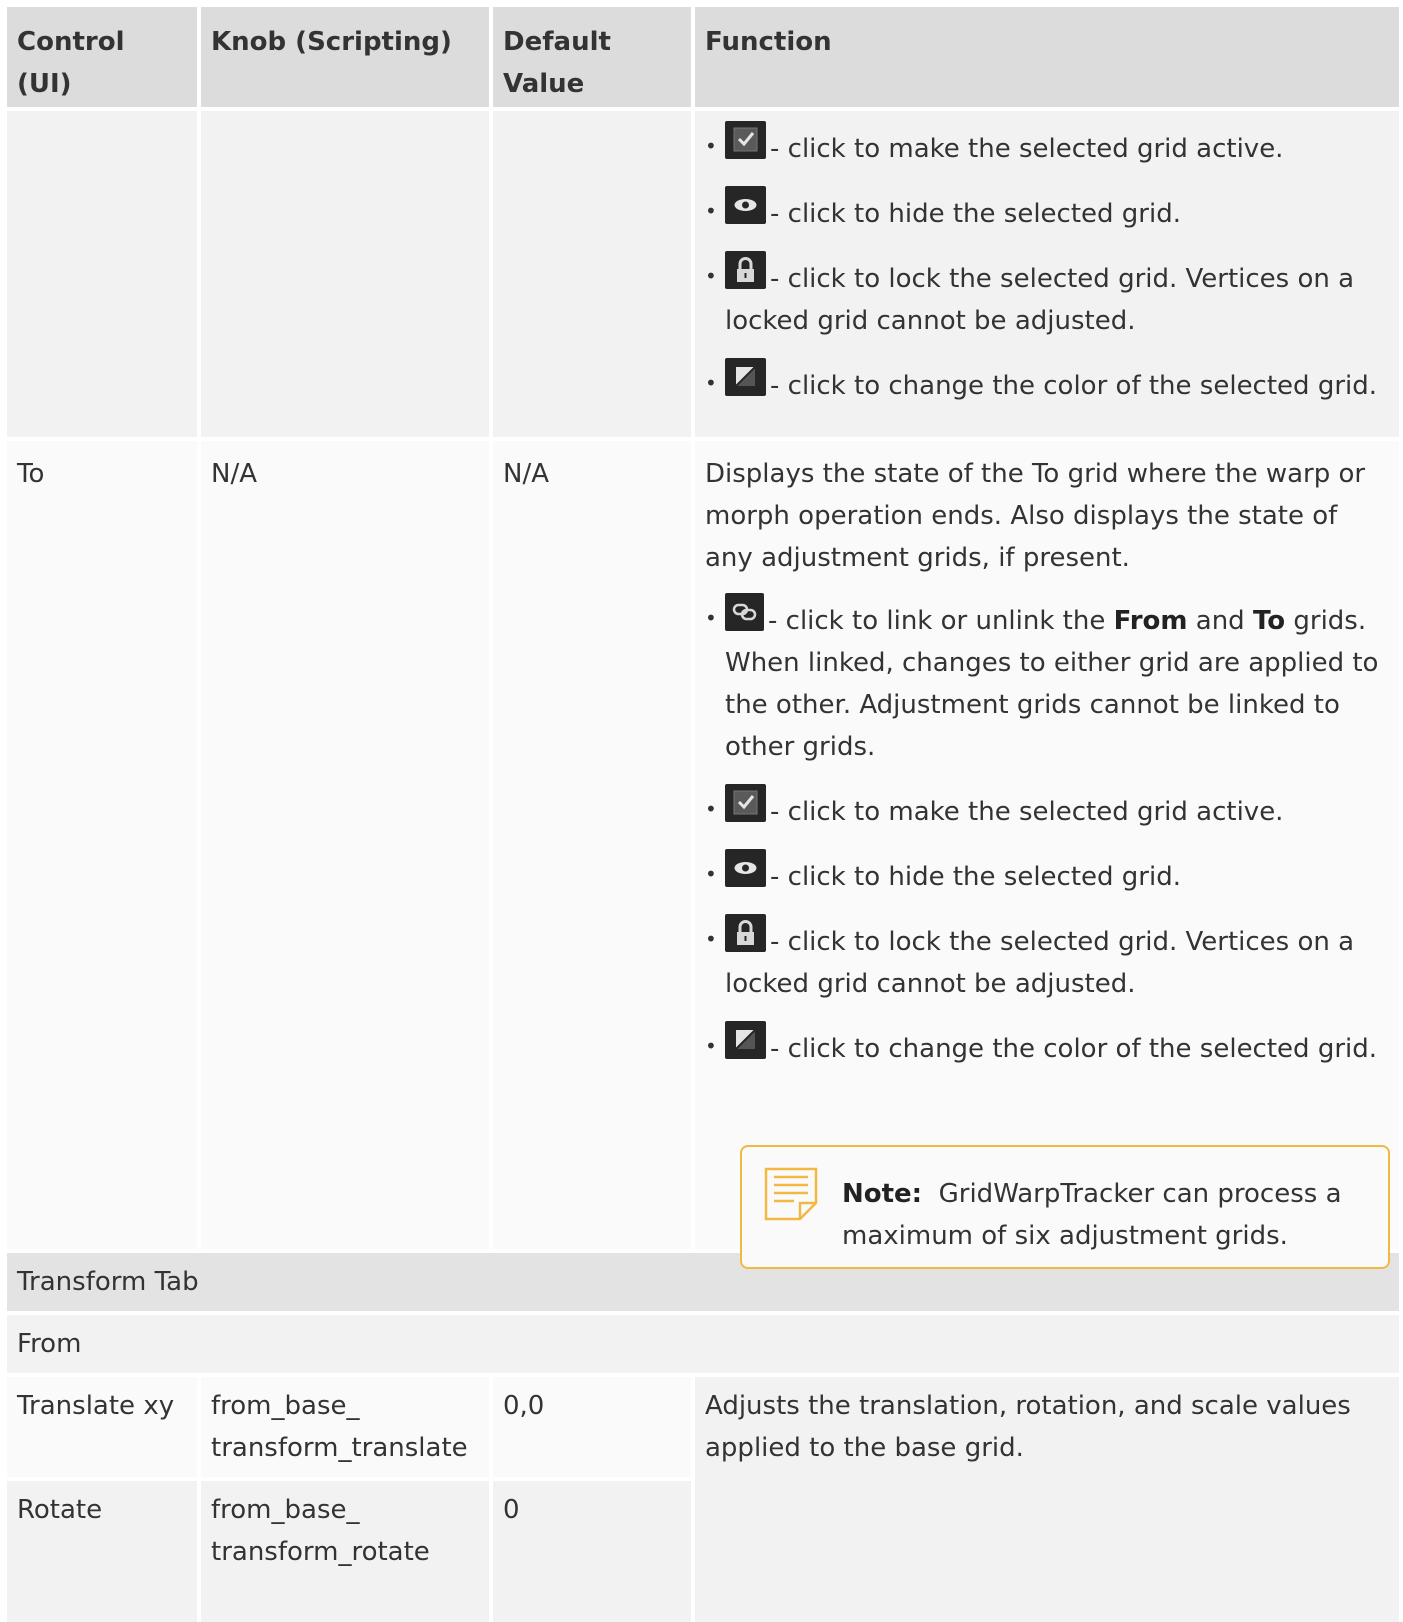 The width and height of the screenshot is (1403, 1622). I want to click on rotate-knob-cell: from_base_ transform_rotate, so click(345, 1551).